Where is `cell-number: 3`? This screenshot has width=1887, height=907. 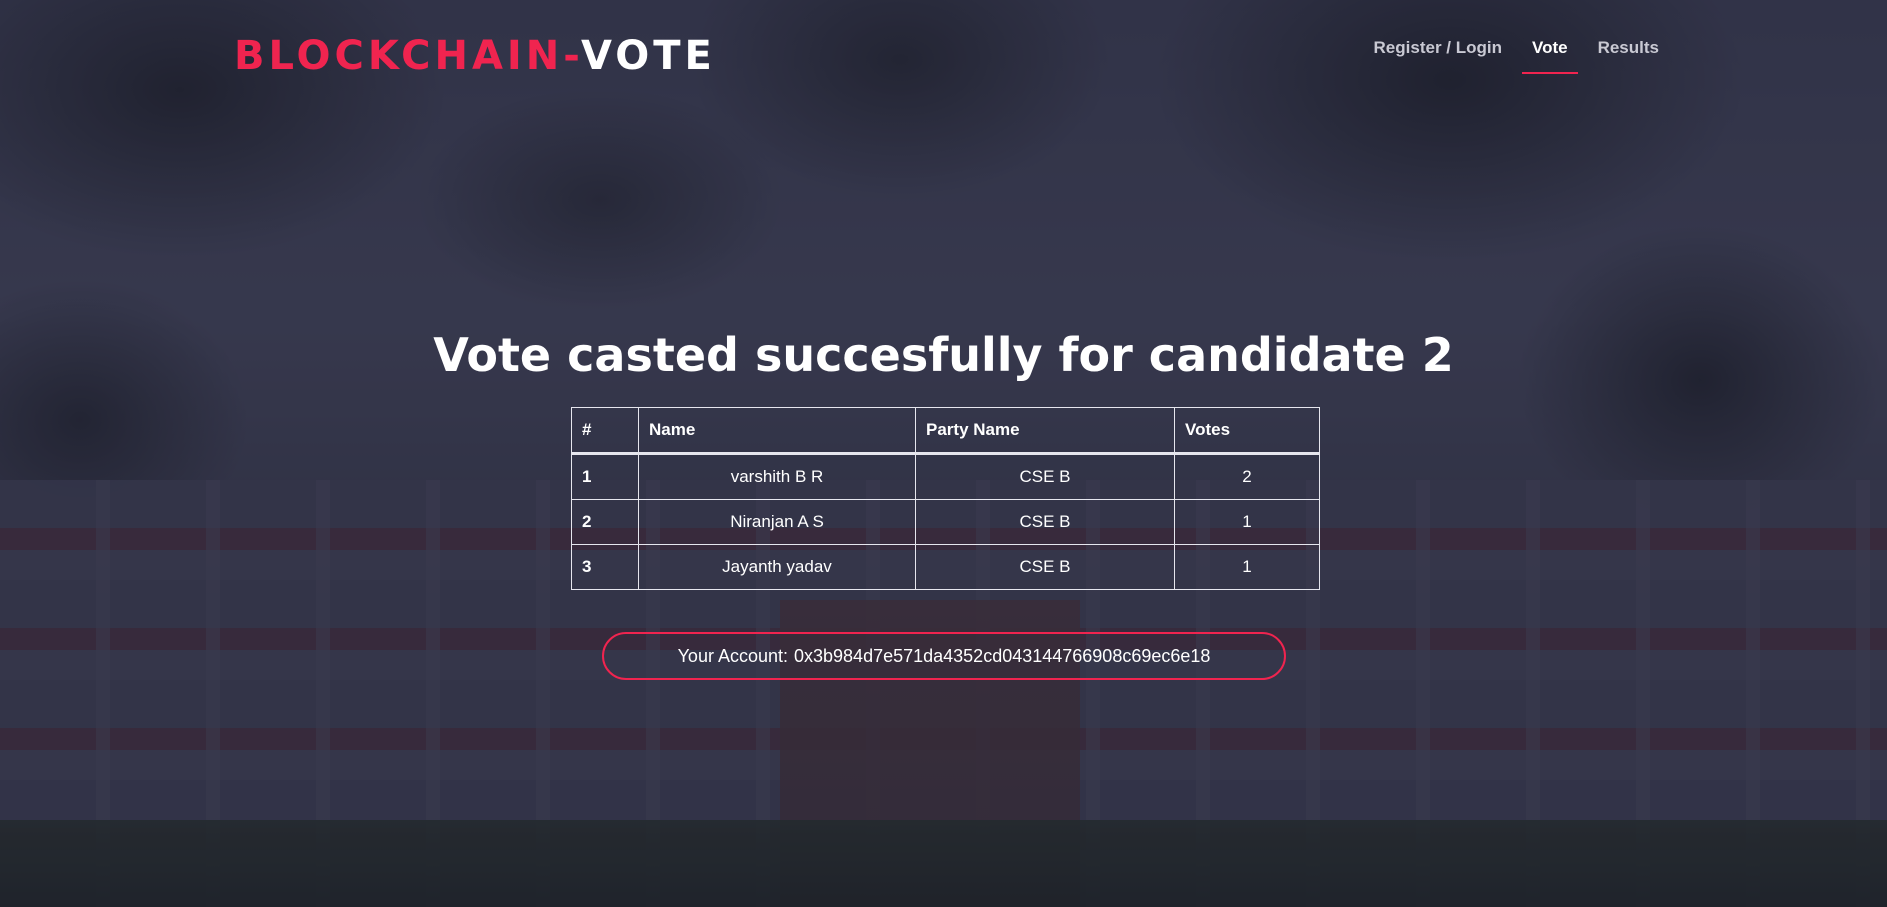 cell-number: 3 is located at coordinates (605, 567).